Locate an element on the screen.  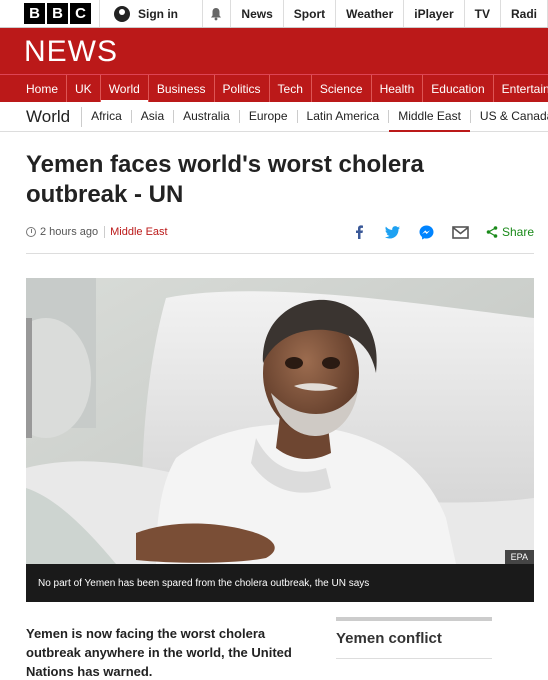
signin-label: Sign in is located at coordinates (158, 13).